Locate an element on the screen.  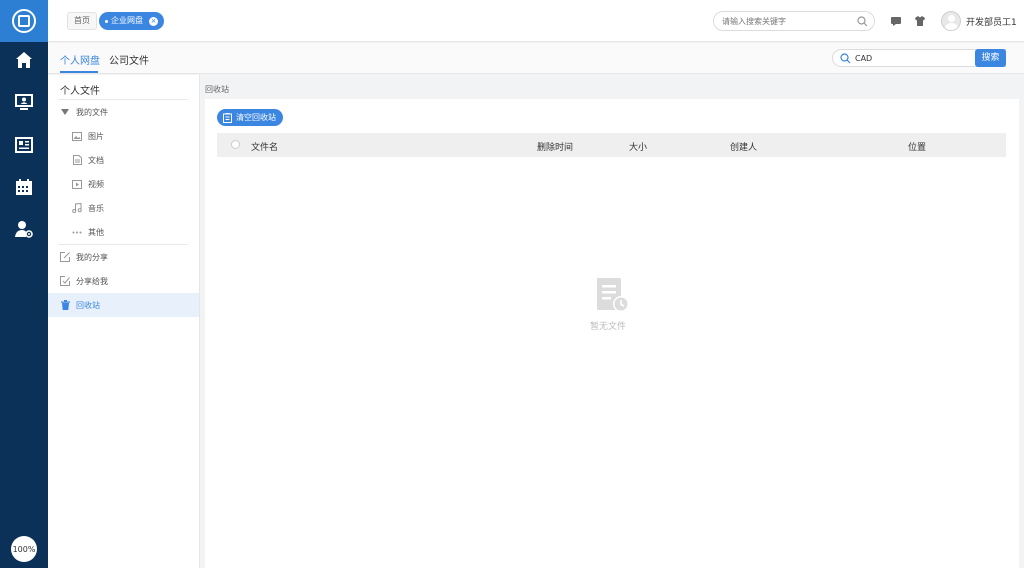
breadcrumb-home: 首页 is located at coordinates (82, 21).